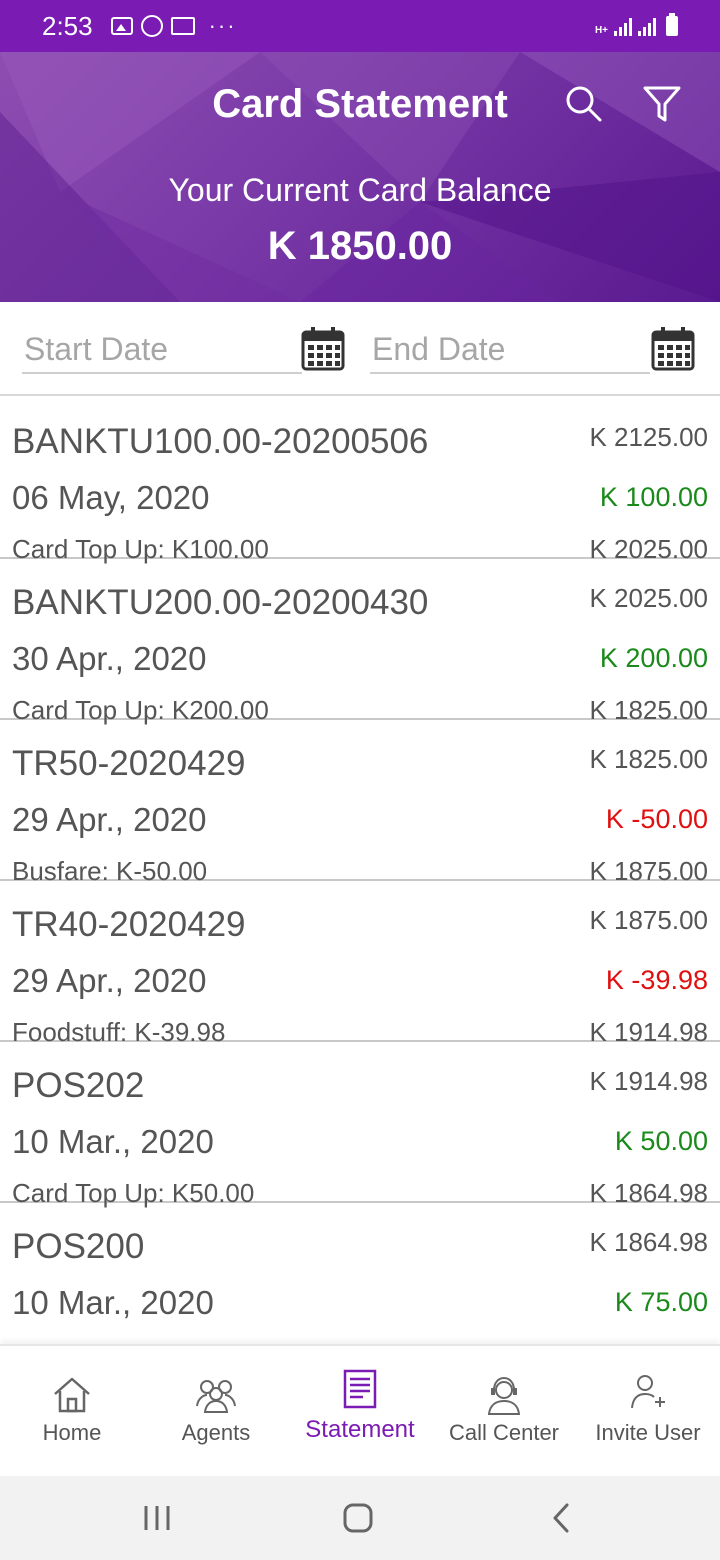 This screenshot has width=720, height=1560. What do you see at coordinates (648, 759) in the screenshot?
I see `balance-before: K 1825.00` at bounding box center [648, 759].